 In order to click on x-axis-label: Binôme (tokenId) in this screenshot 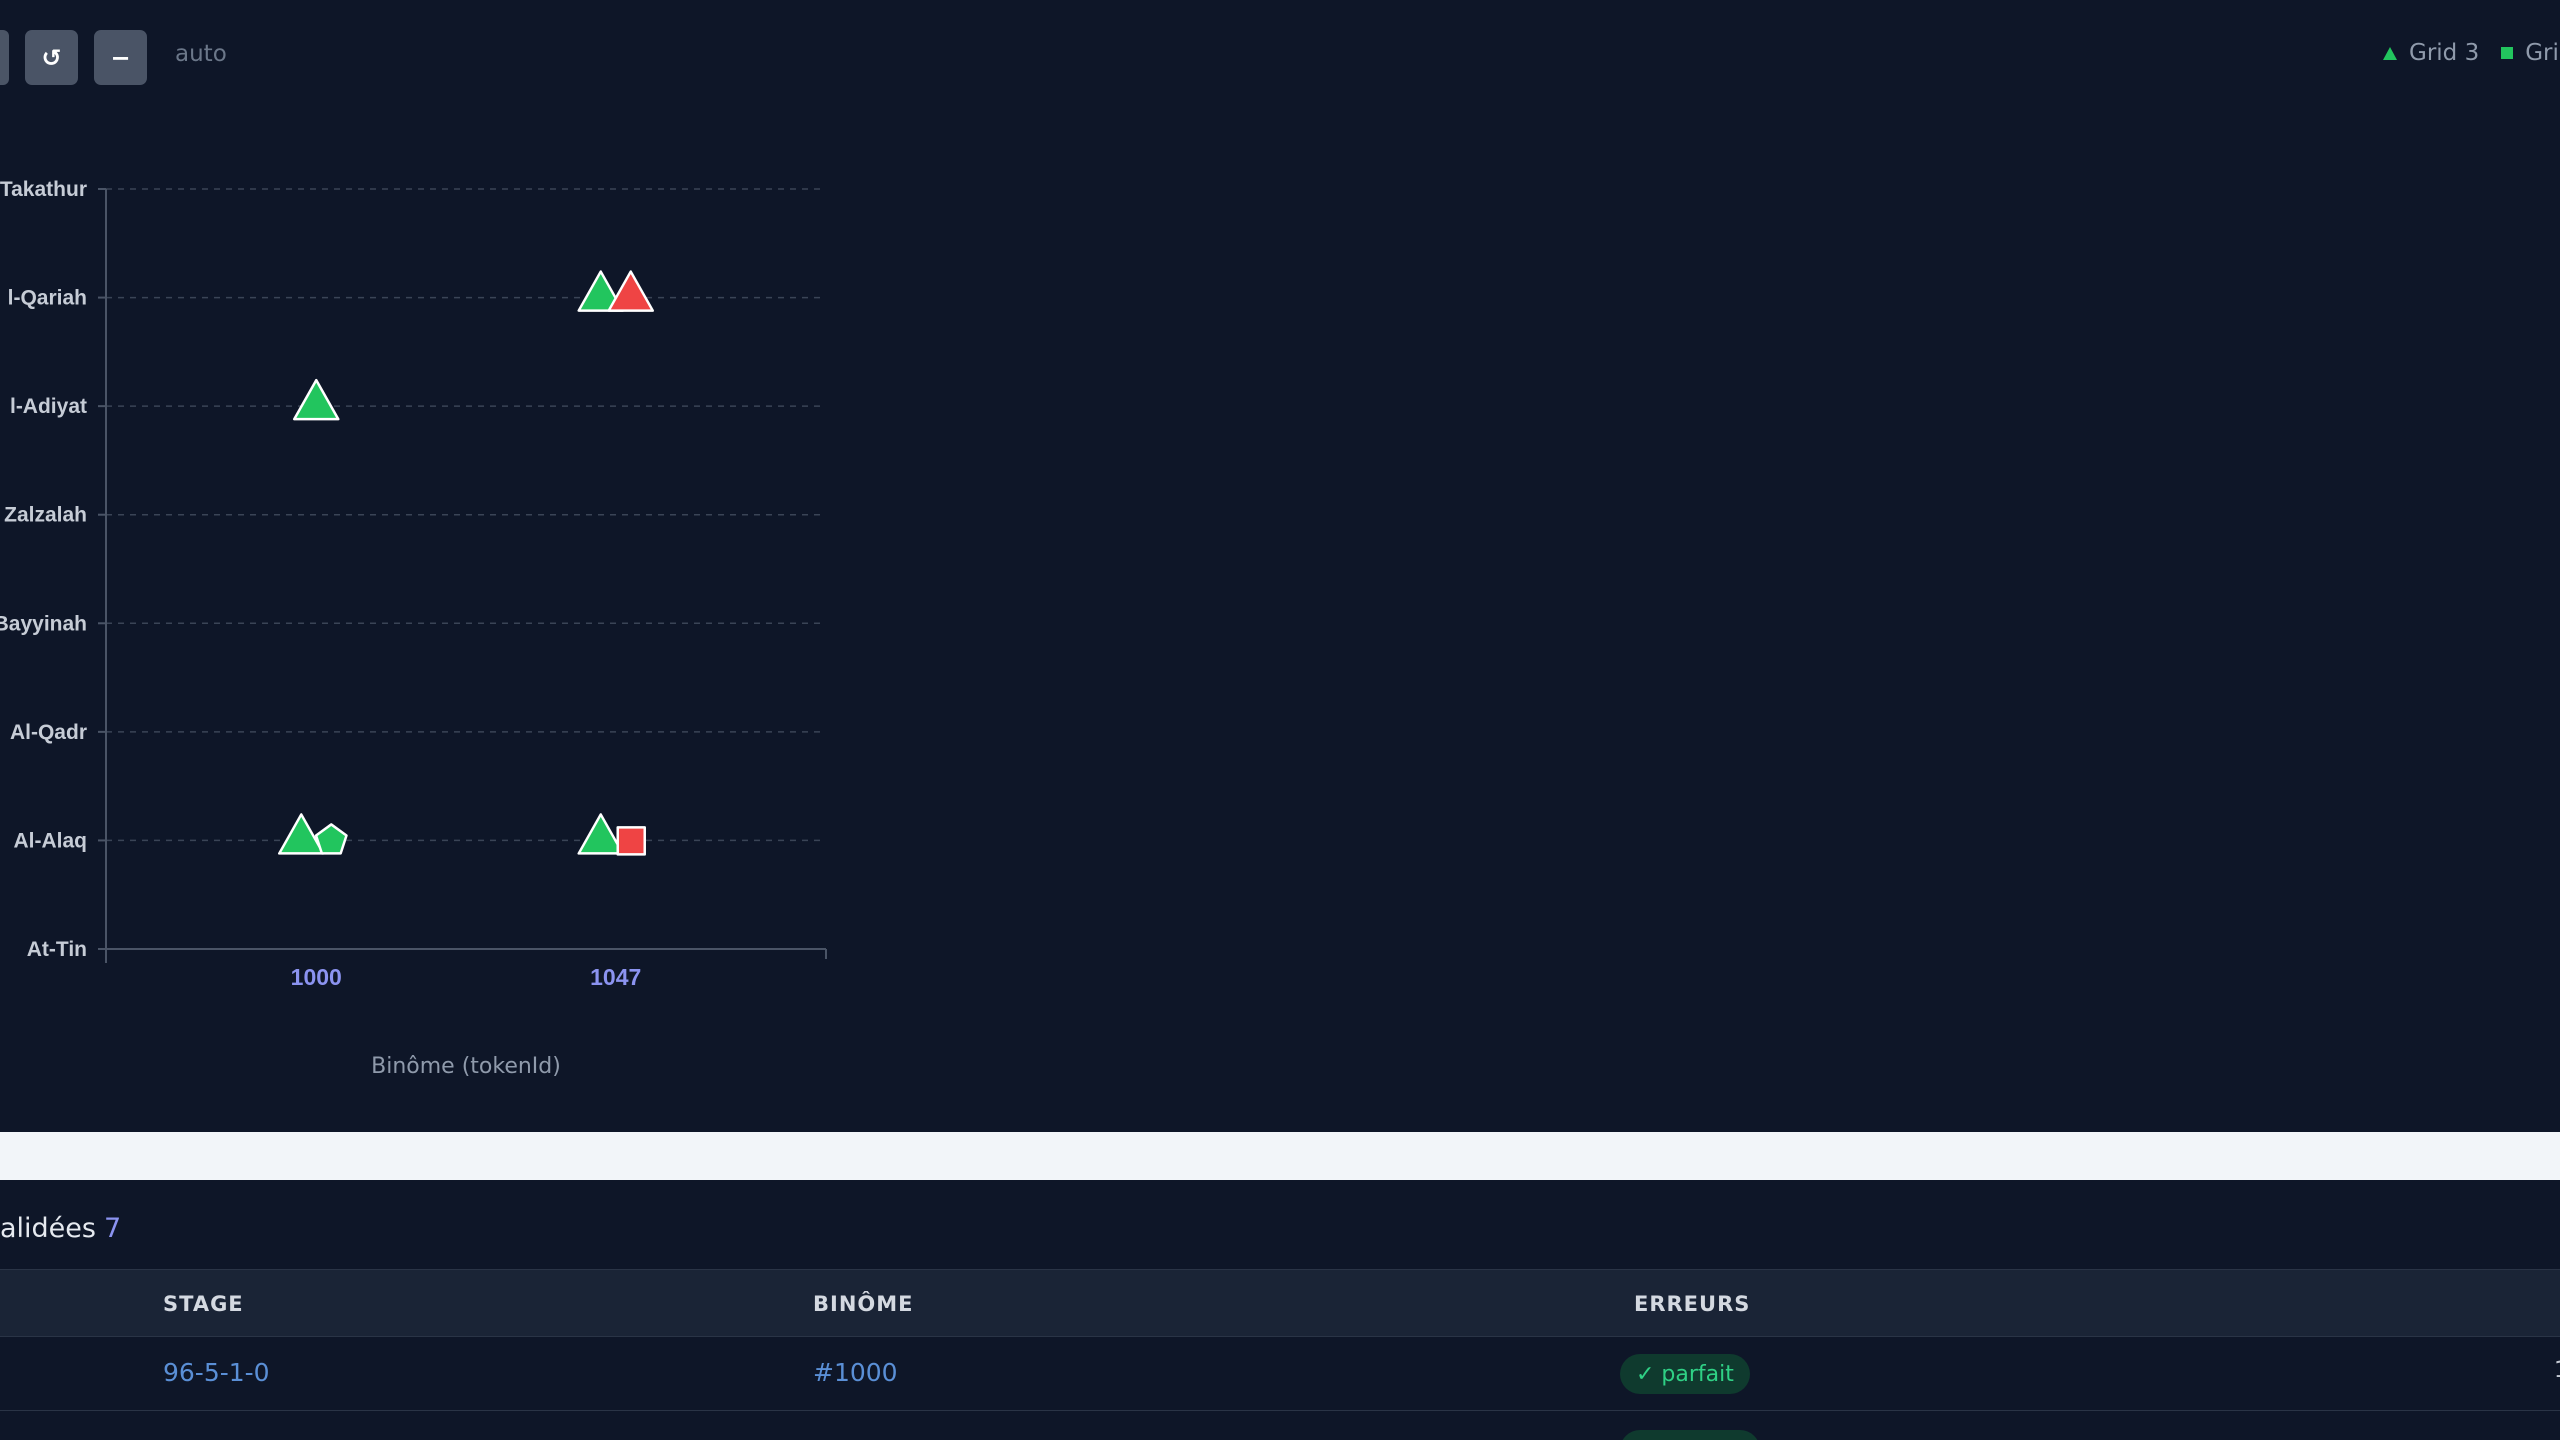, I will do `click(466, 1066)`.